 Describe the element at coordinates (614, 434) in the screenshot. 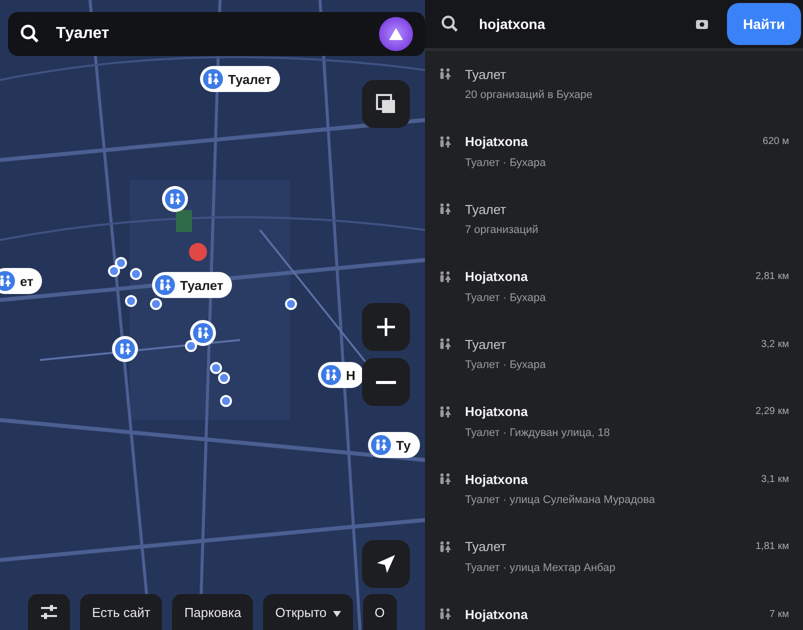

I see `result-item: Hojatxona 2,29 км Туалет · Гиждуван улица, 18` at that location.